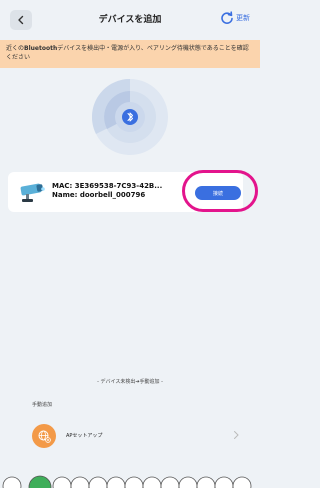 The image size is (320, 488). Describe the element at coordinates (41, 48) in the screenshot. I see `banner-bluetooth: Bluetooth` at that location.